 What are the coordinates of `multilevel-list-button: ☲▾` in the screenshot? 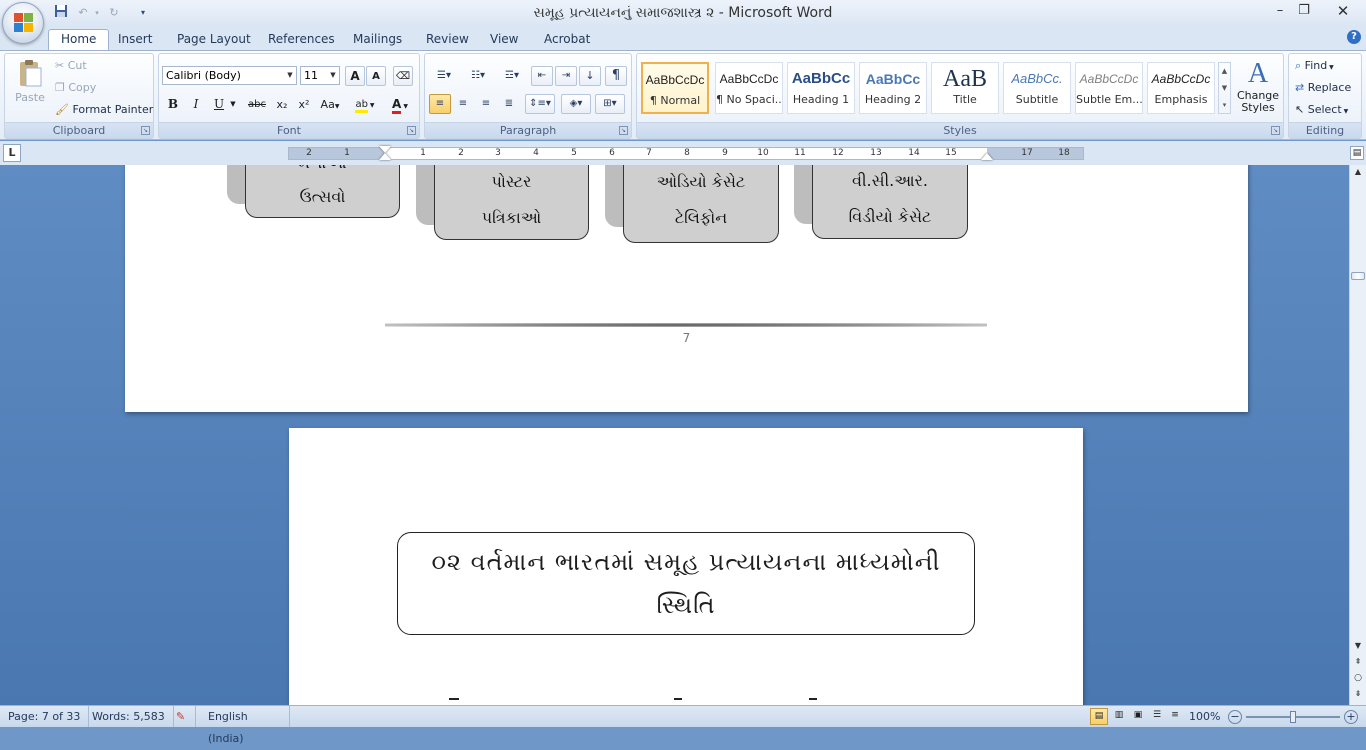 It's located at (512, 76).